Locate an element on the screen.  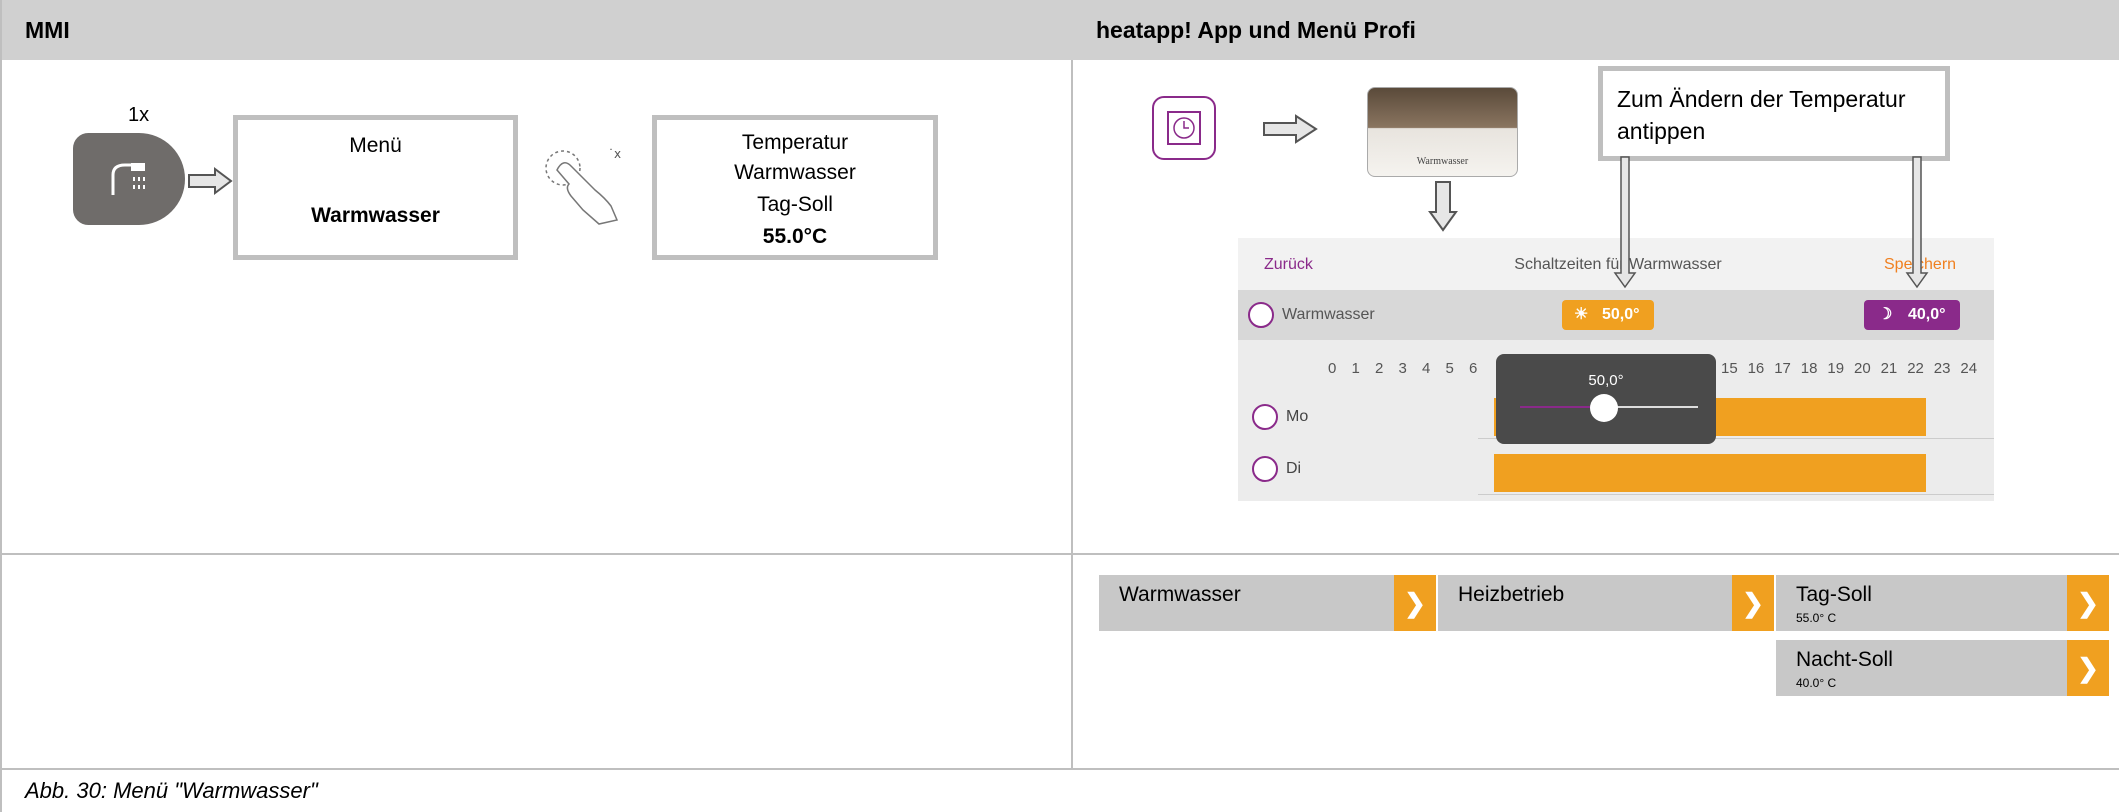
tile-label: Warmwasser is located at coordinates (1442, 161).